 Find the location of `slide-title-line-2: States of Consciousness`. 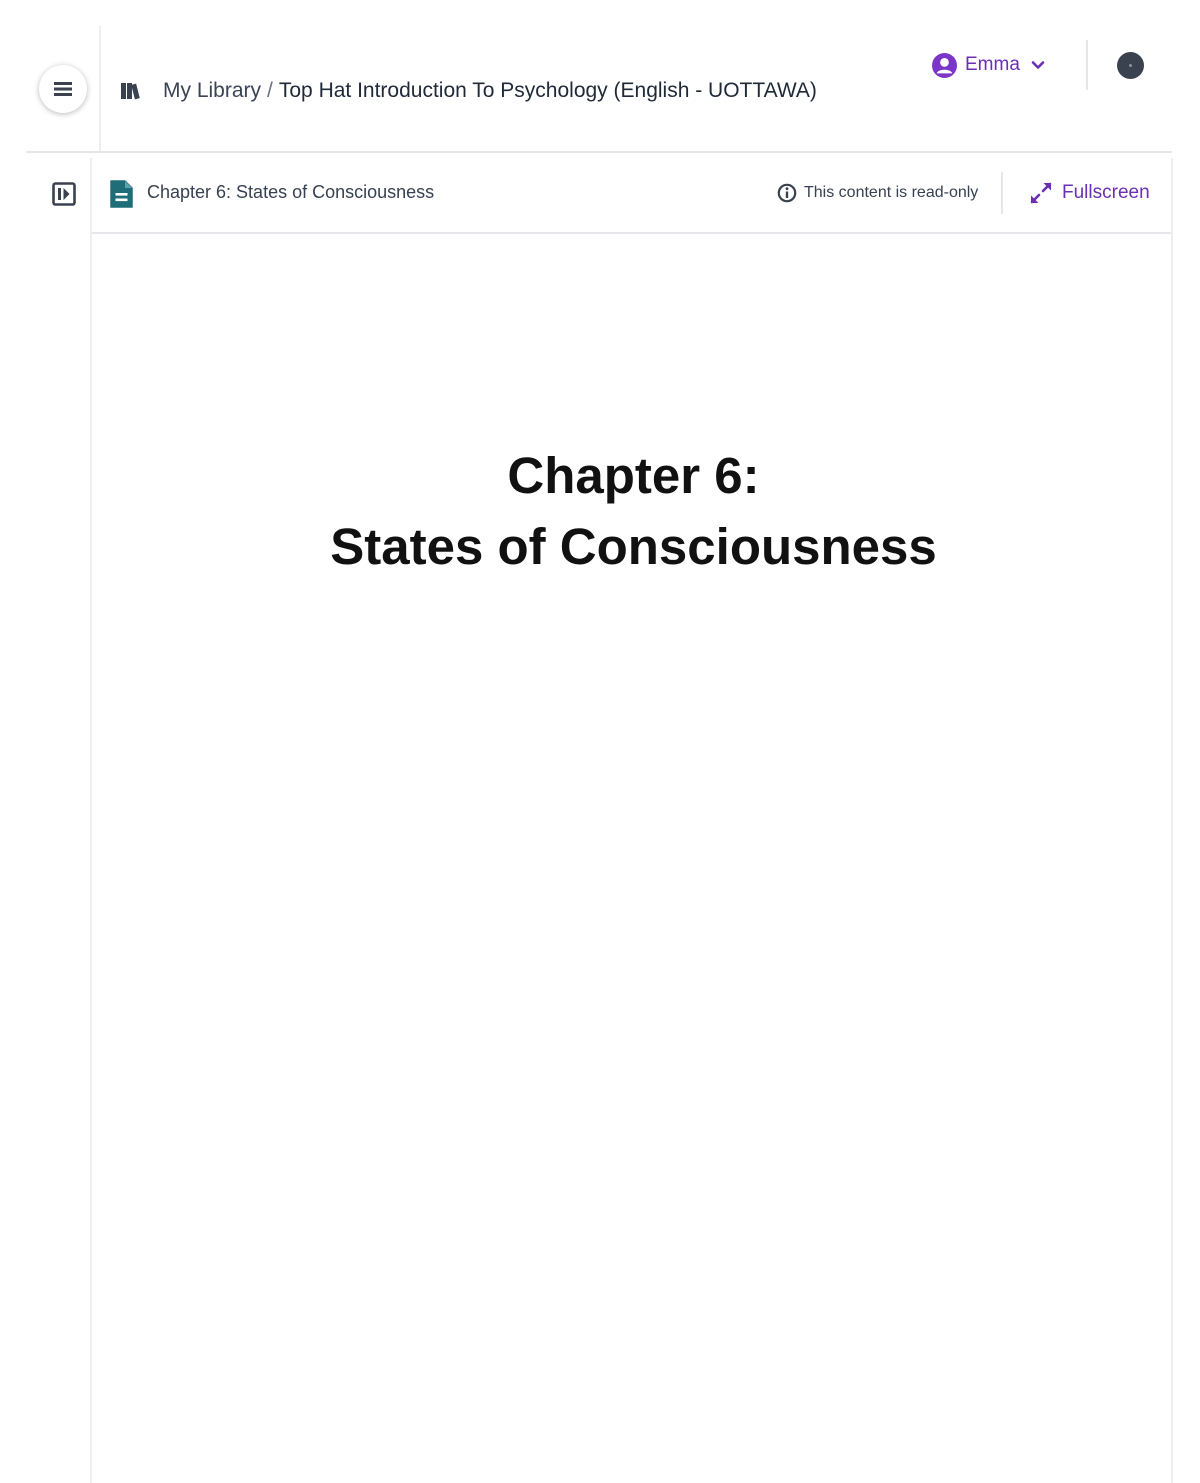

slide-title-line-2: States of Consciousness is located at coordinates (633, 546).